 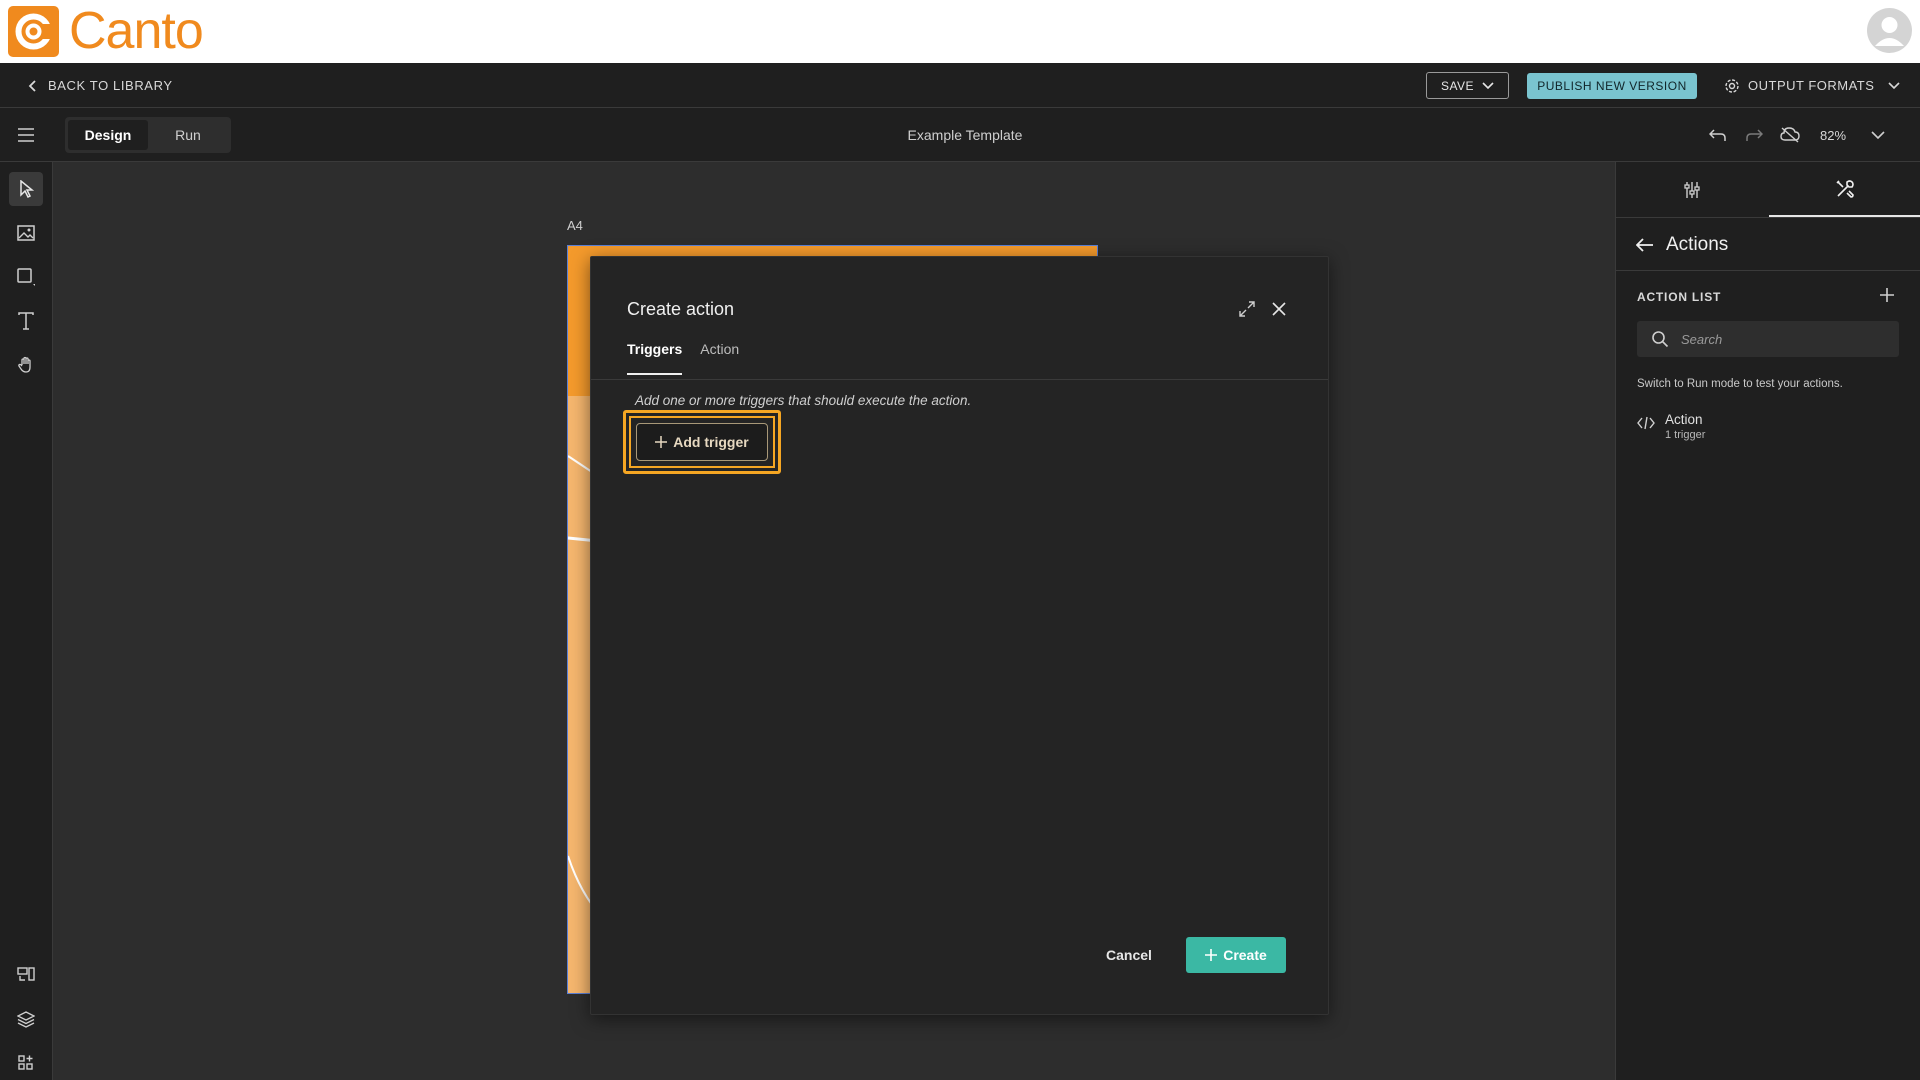 I want to click on template-title: Example Template, so click(x=965, y=135).